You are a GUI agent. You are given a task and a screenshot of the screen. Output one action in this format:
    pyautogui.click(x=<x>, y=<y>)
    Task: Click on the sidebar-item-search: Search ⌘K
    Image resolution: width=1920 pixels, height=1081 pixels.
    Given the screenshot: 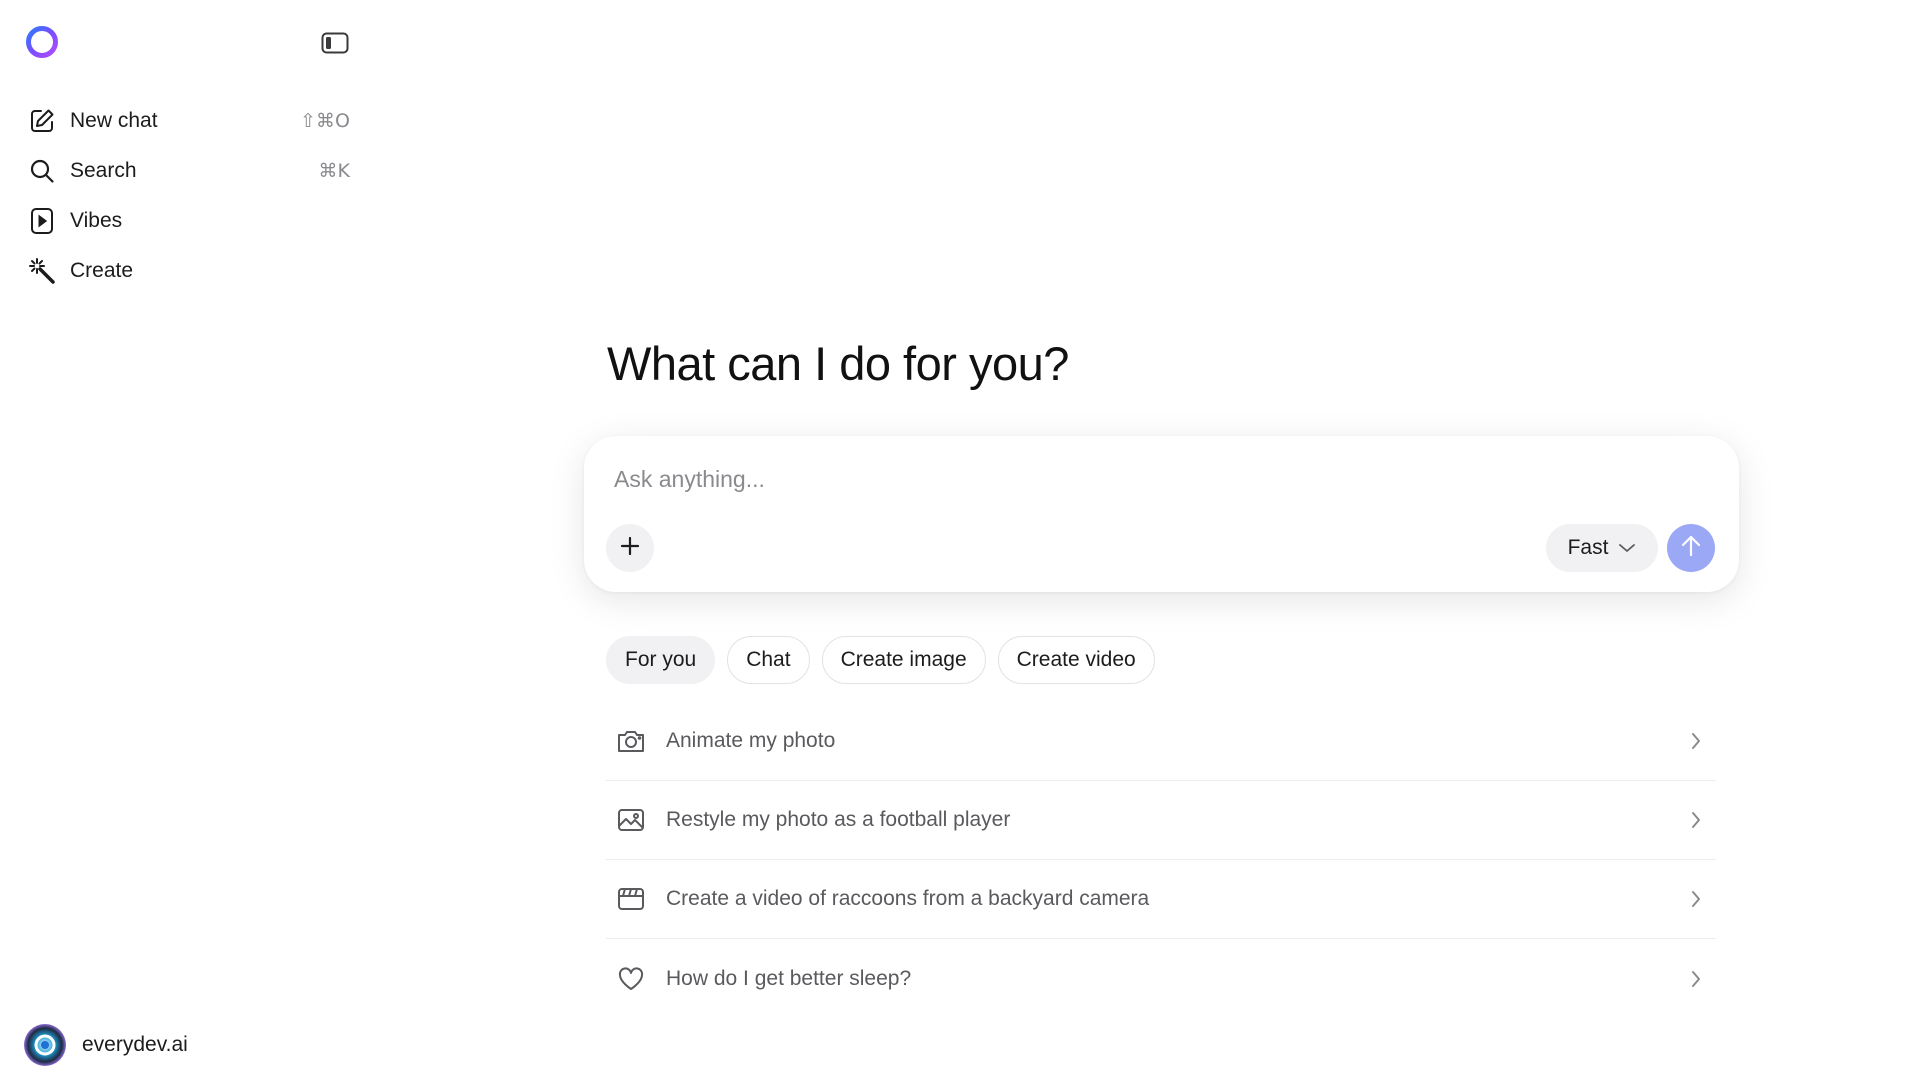 What is the action you would take?
    pyautogui.click(x=188, y=171)
    